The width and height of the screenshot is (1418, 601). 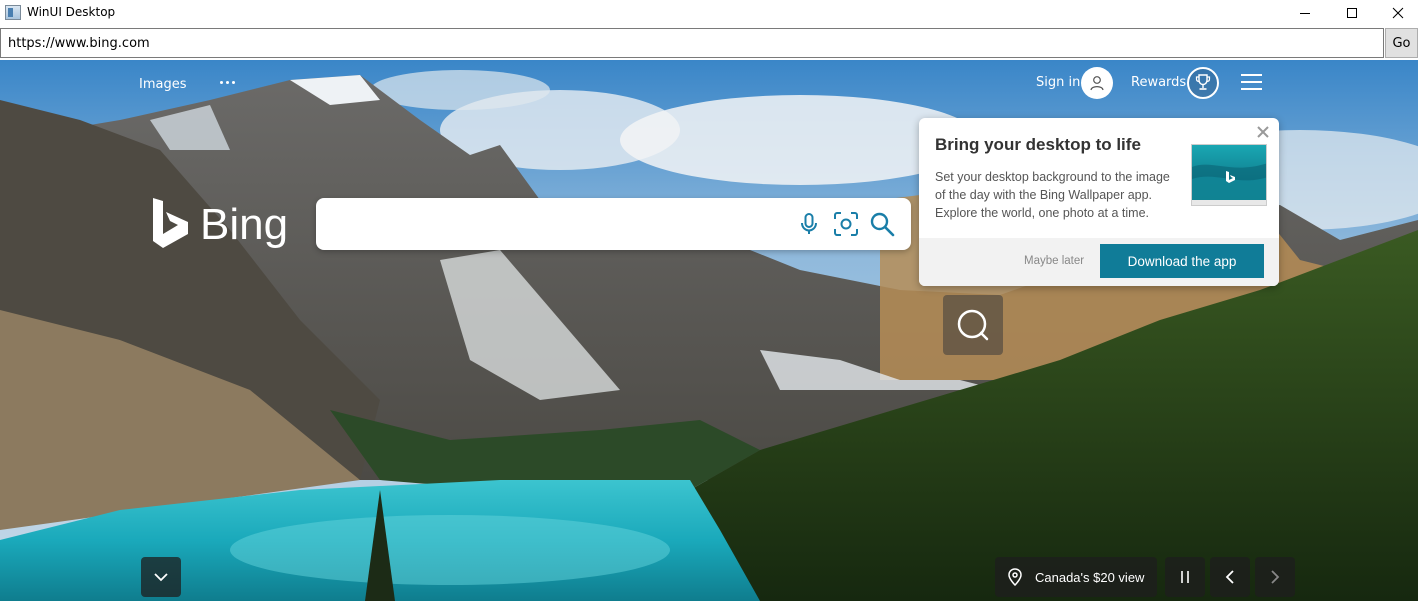 I want to click on maximize-icon, so click(x=1352, y=13).